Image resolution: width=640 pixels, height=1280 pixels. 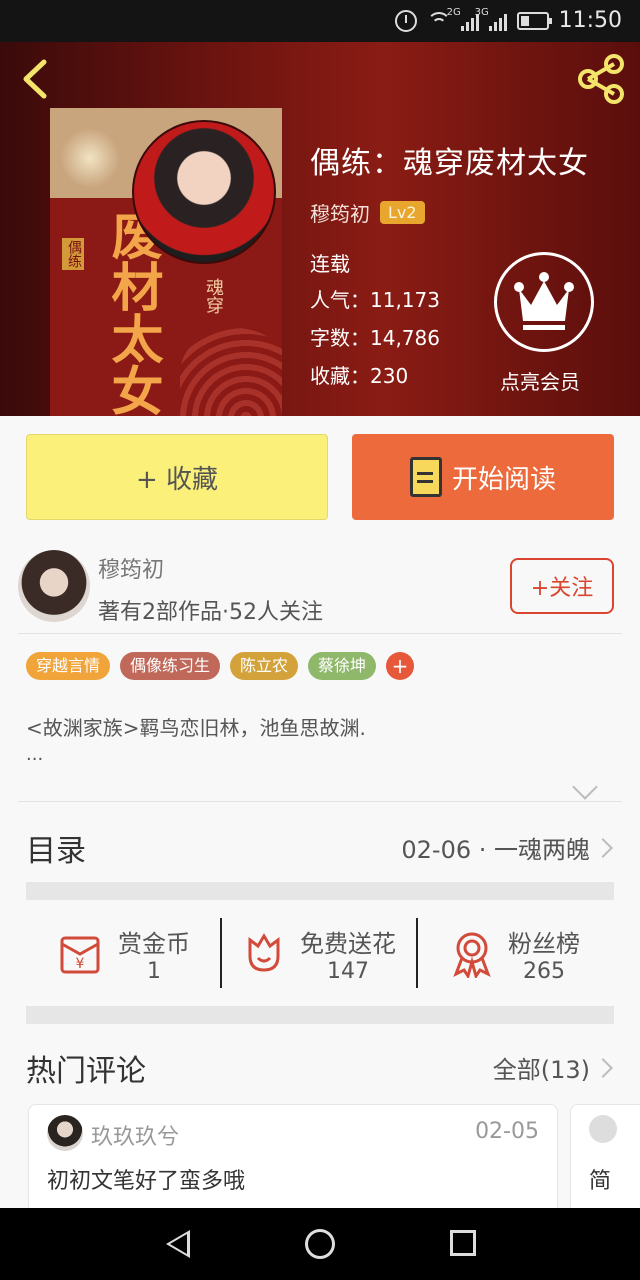 I want to click on book-icon, so click(x=425, y=477).